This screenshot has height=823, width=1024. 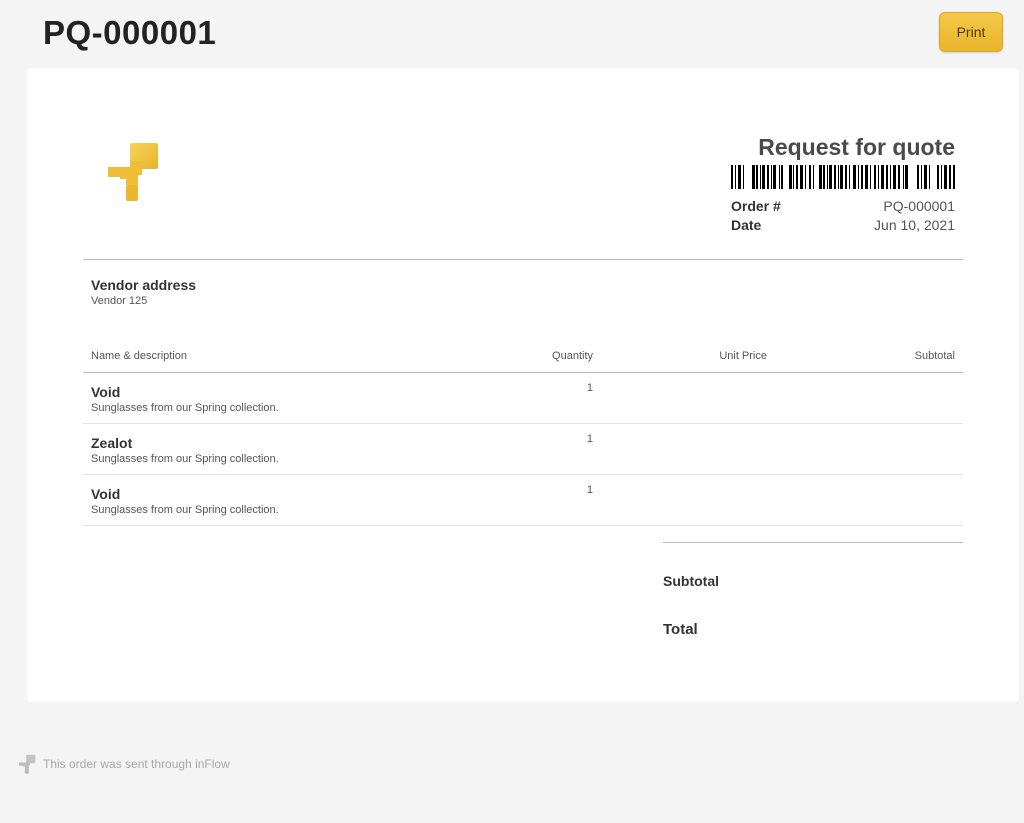 What do you see at coordinates (971, 32) in the screenshot?
I see `print-button: Print` at bounding box center [971, 32].